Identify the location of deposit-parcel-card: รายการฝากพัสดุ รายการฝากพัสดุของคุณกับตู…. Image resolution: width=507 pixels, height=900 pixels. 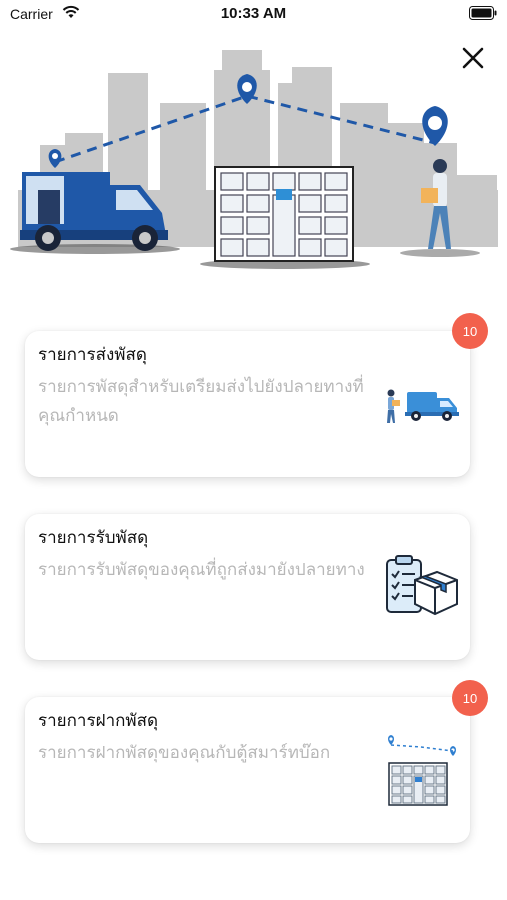
(247, 770).